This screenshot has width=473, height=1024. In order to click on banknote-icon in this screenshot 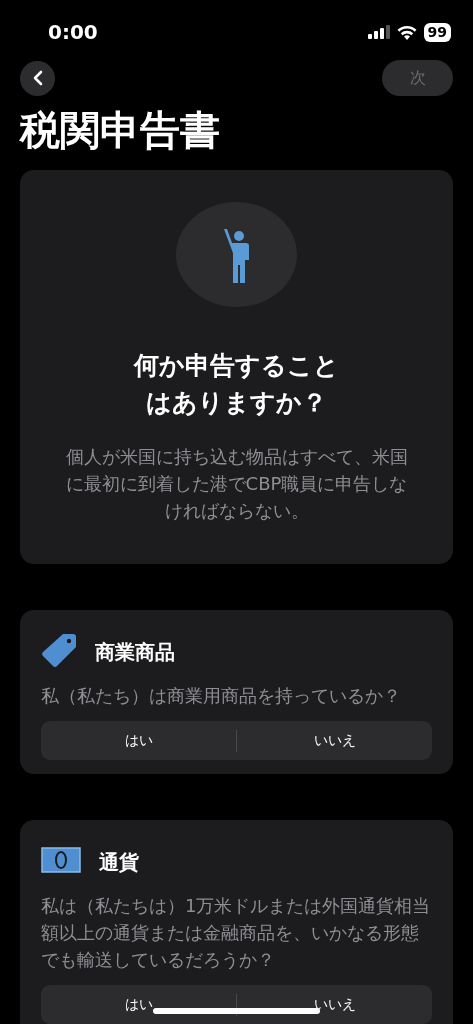, I will do `click(61, 860)`.